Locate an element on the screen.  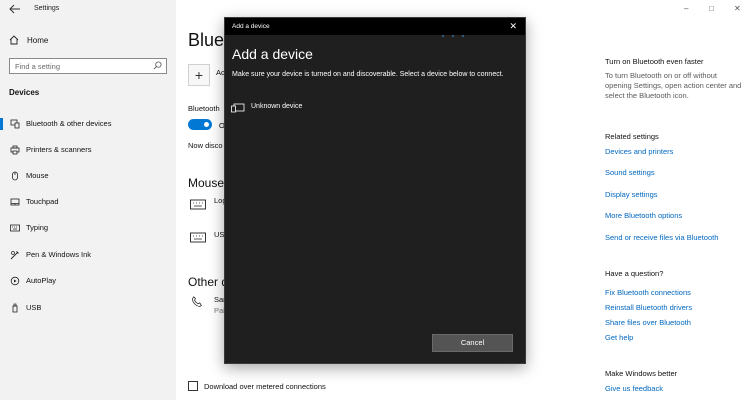
dialog-window-title: Add a device is located at coordinates (251, 26).